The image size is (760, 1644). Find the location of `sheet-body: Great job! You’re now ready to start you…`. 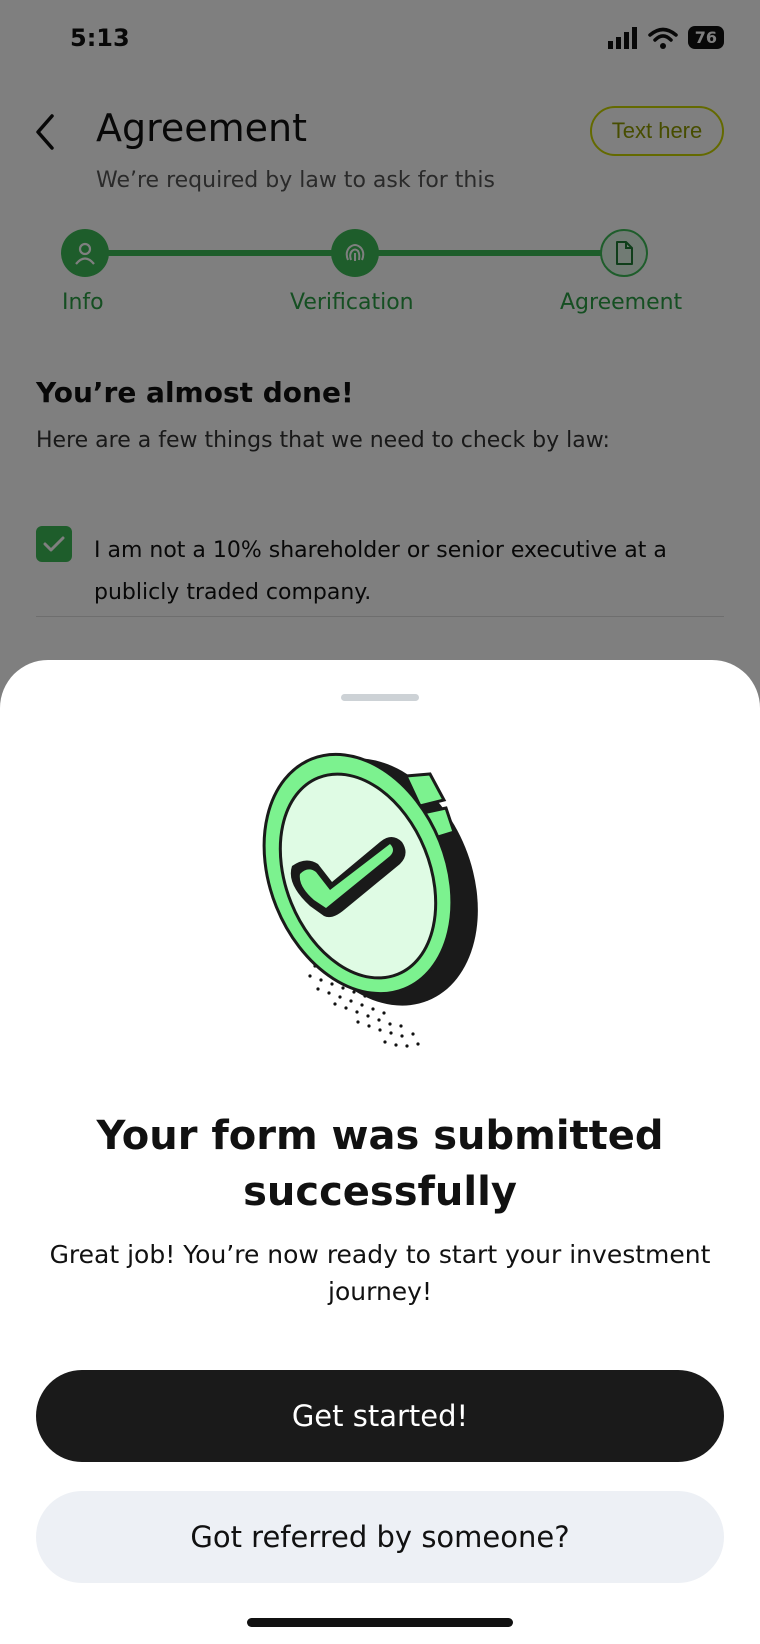

sheet-body: Great job! You’re now ready to start you… is located at coordinates (380, 1273).